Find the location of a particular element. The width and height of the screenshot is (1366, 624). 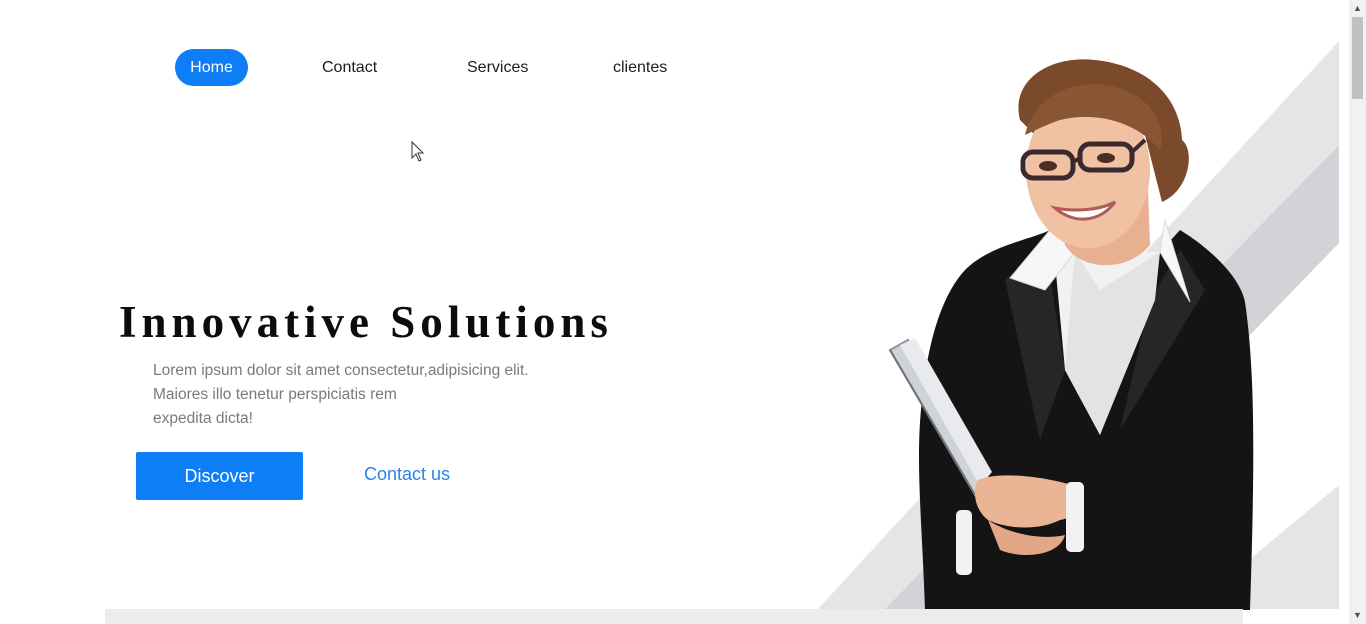

eye-left is located at coordinates (1048, 166).